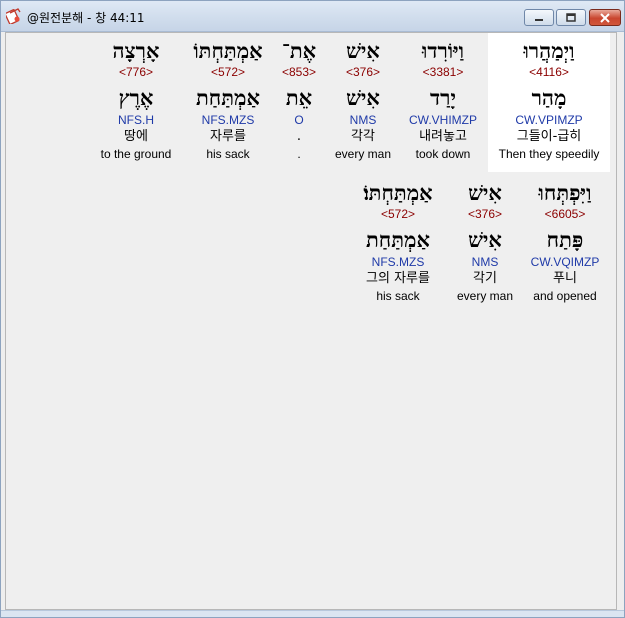 This screenshot has height=618, width=625. I want to click on app-logo-icon, so click(13, 16).